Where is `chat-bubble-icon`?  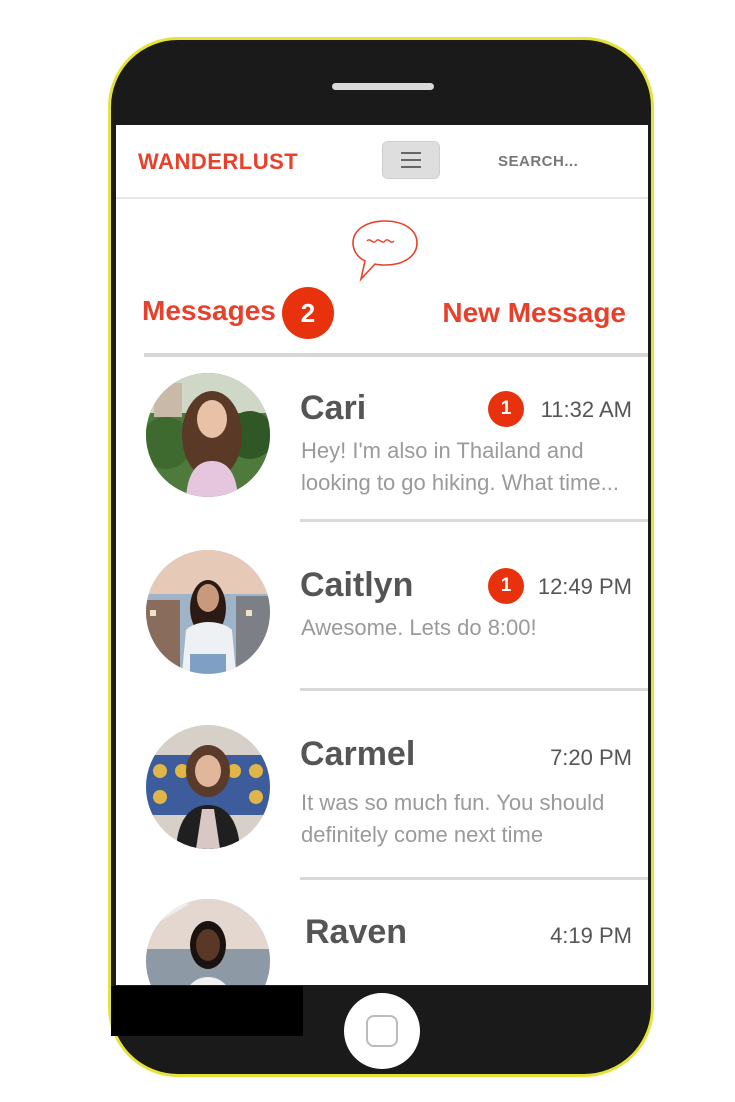 chat-bubble-icon is located at coordinates (385, 251).